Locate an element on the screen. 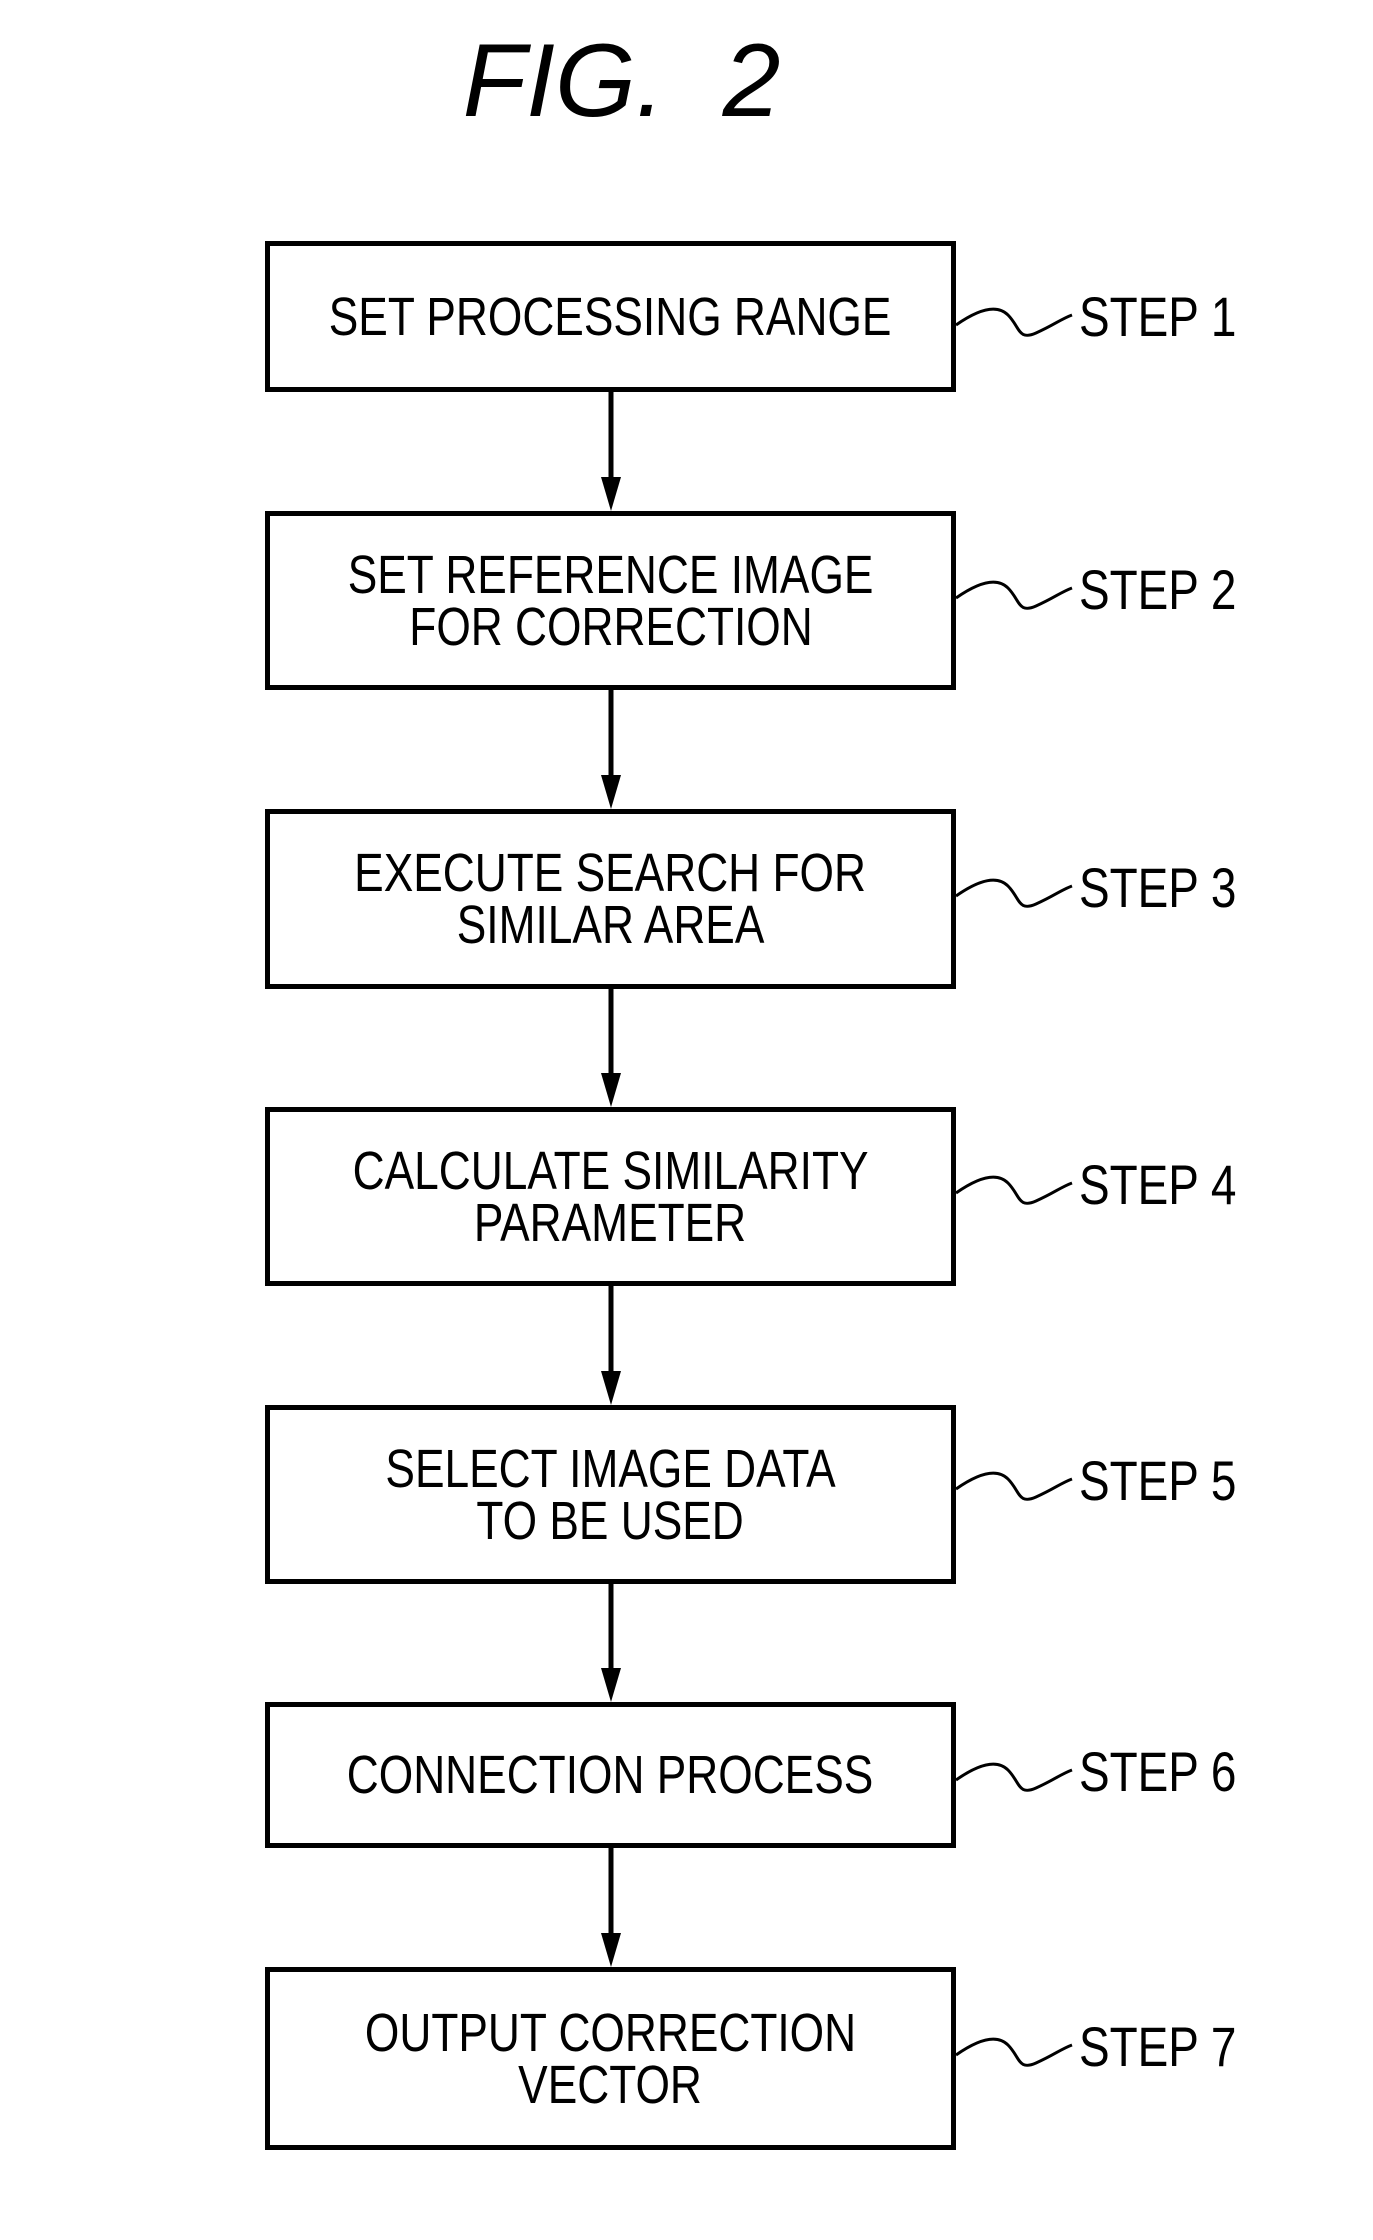  step-label-3: STEP 3 is located at coordinates (1158, 887).